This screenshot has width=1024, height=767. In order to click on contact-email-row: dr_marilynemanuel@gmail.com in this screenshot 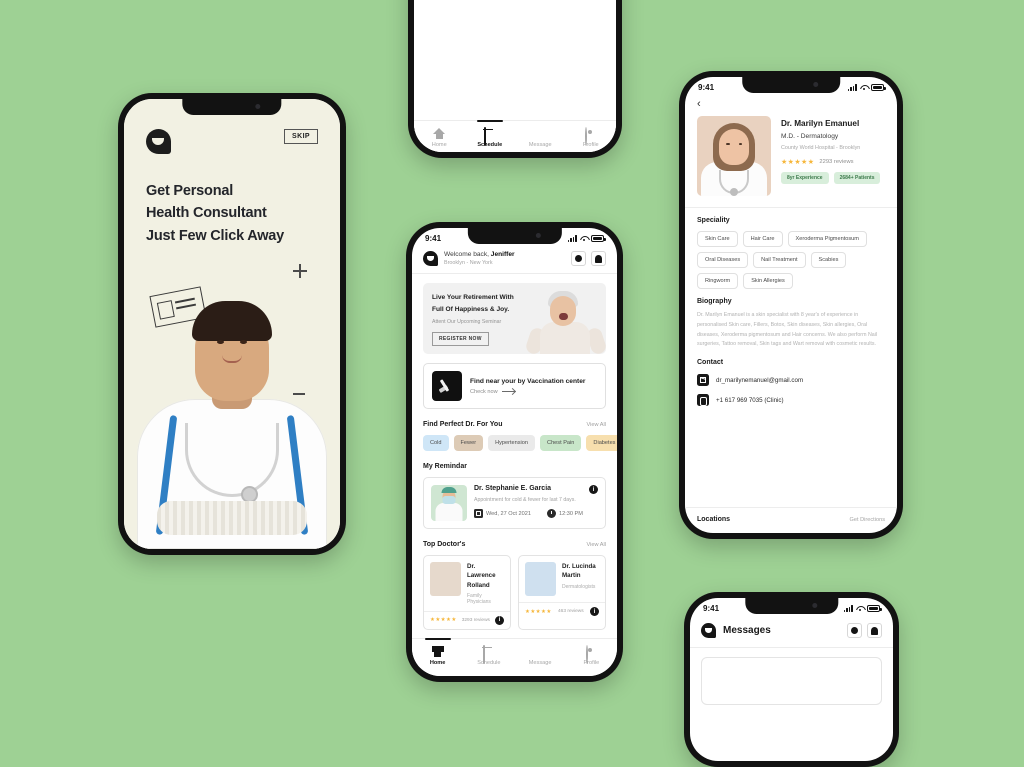, I will do `click(791, 380)`.